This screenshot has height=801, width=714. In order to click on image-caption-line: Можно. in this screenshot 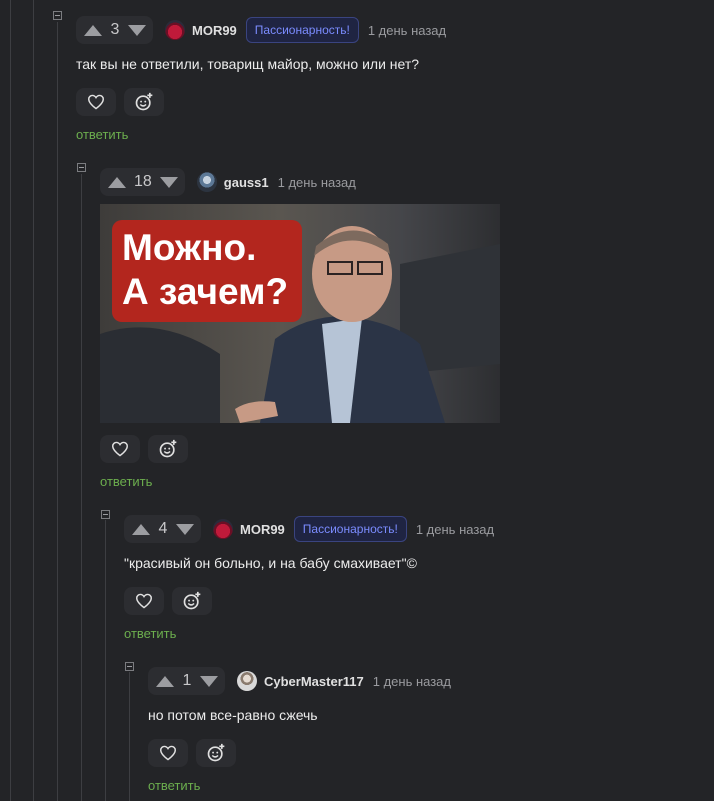, I will do `click(189, 247)`.